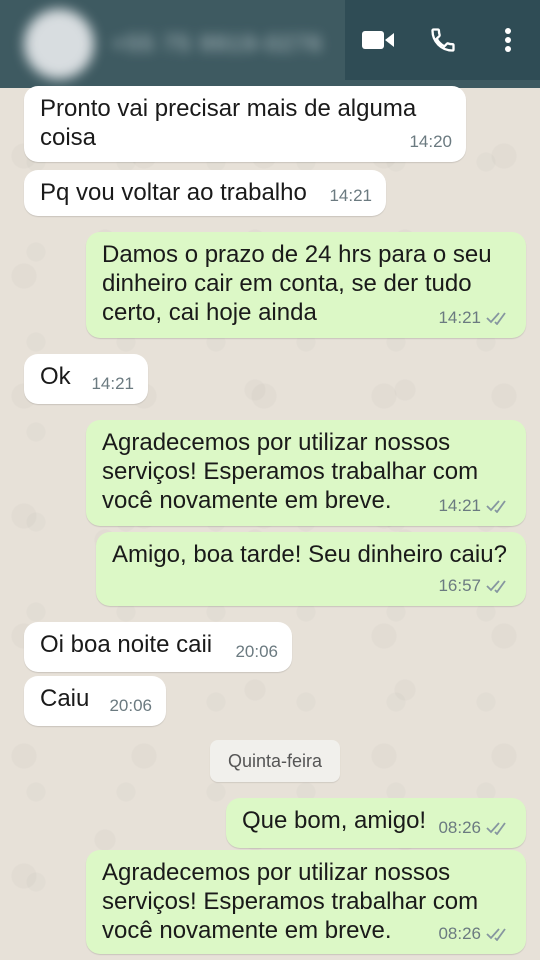 This screenshot has width=540, height=960. I want to click on message-text: Pronto vai precisar mais de alguma coisa, so click(228, 123).